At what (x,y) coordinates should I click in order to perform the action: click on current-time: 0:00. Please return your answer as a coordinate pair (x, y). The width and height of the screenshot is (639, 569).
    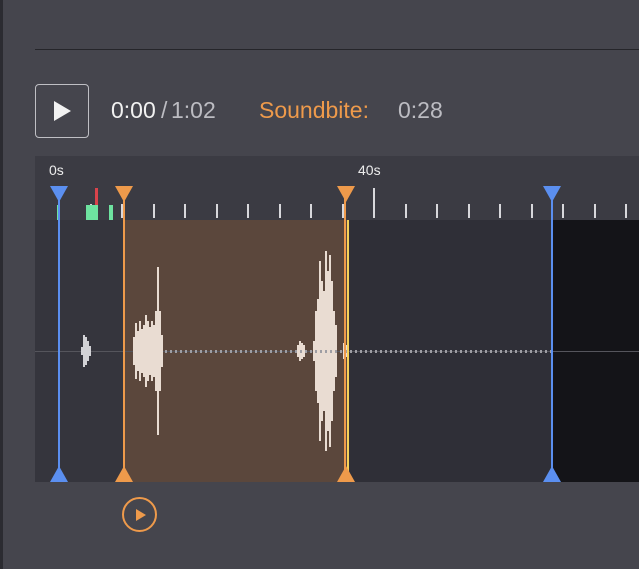
    Looking at the image, I should click on (133, 110).